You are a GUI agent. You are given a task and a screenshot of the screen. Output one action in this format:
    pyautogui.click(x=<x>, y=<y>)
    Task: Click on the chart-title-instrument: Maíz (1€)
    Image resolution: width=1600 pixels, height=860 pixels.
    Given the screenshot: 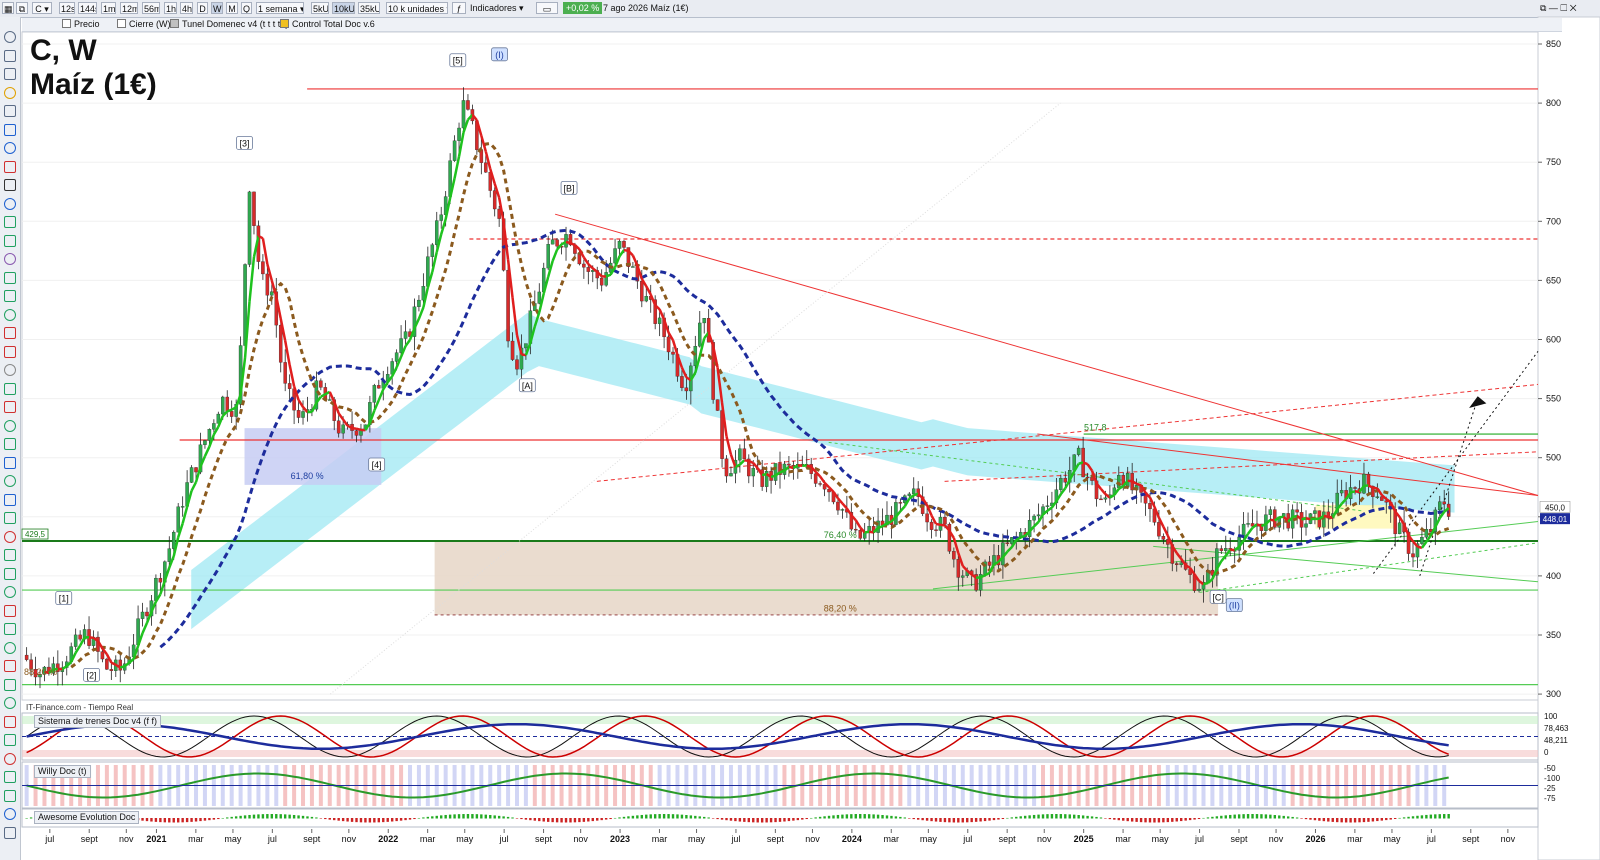 What is the action you would take?
    pyautogui.click(x=93, y=84)
    